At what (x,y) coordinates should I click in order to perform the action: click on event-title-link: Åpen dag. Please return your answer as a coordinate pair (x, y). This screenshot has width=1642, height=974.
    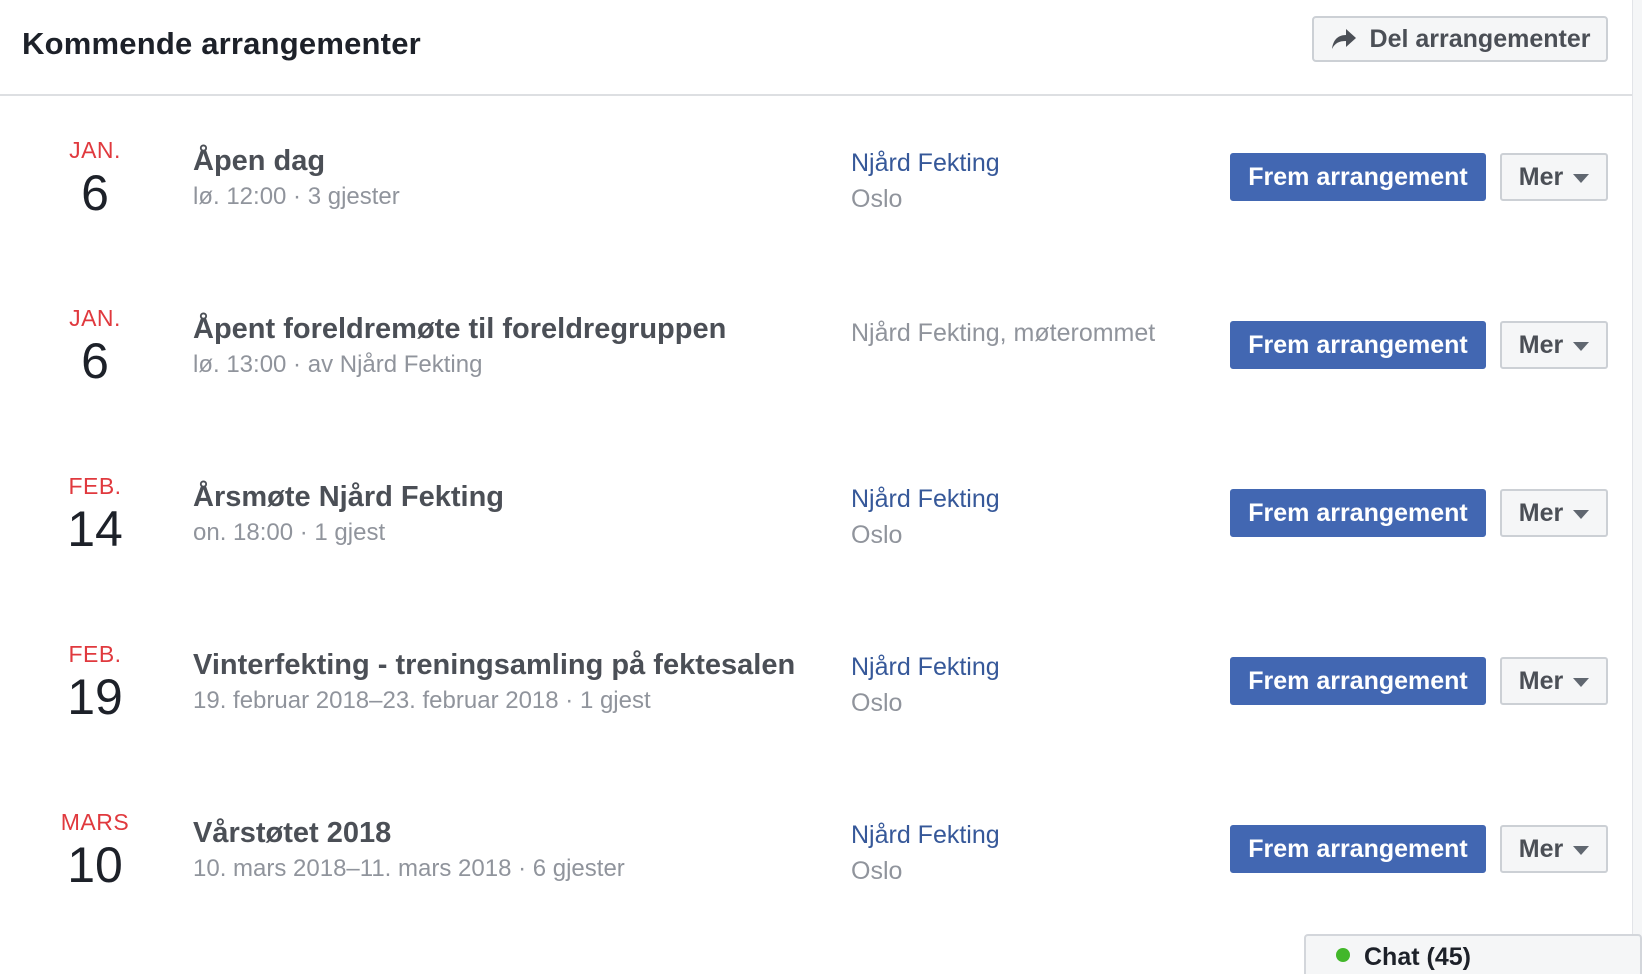
    Looking at the image, I should click on (296, 161).